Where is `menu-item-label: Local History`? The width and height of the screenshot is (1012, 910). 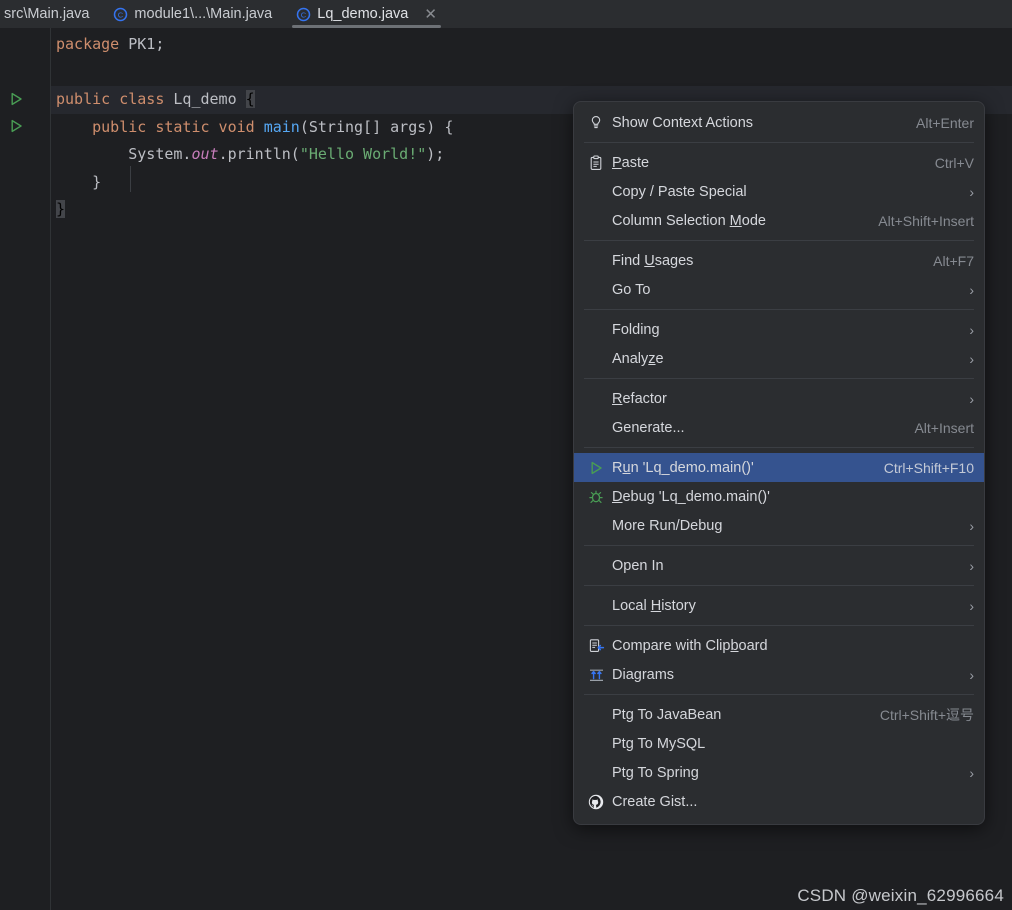 menu-item-label: Local History is located at coordinates (654, 605).